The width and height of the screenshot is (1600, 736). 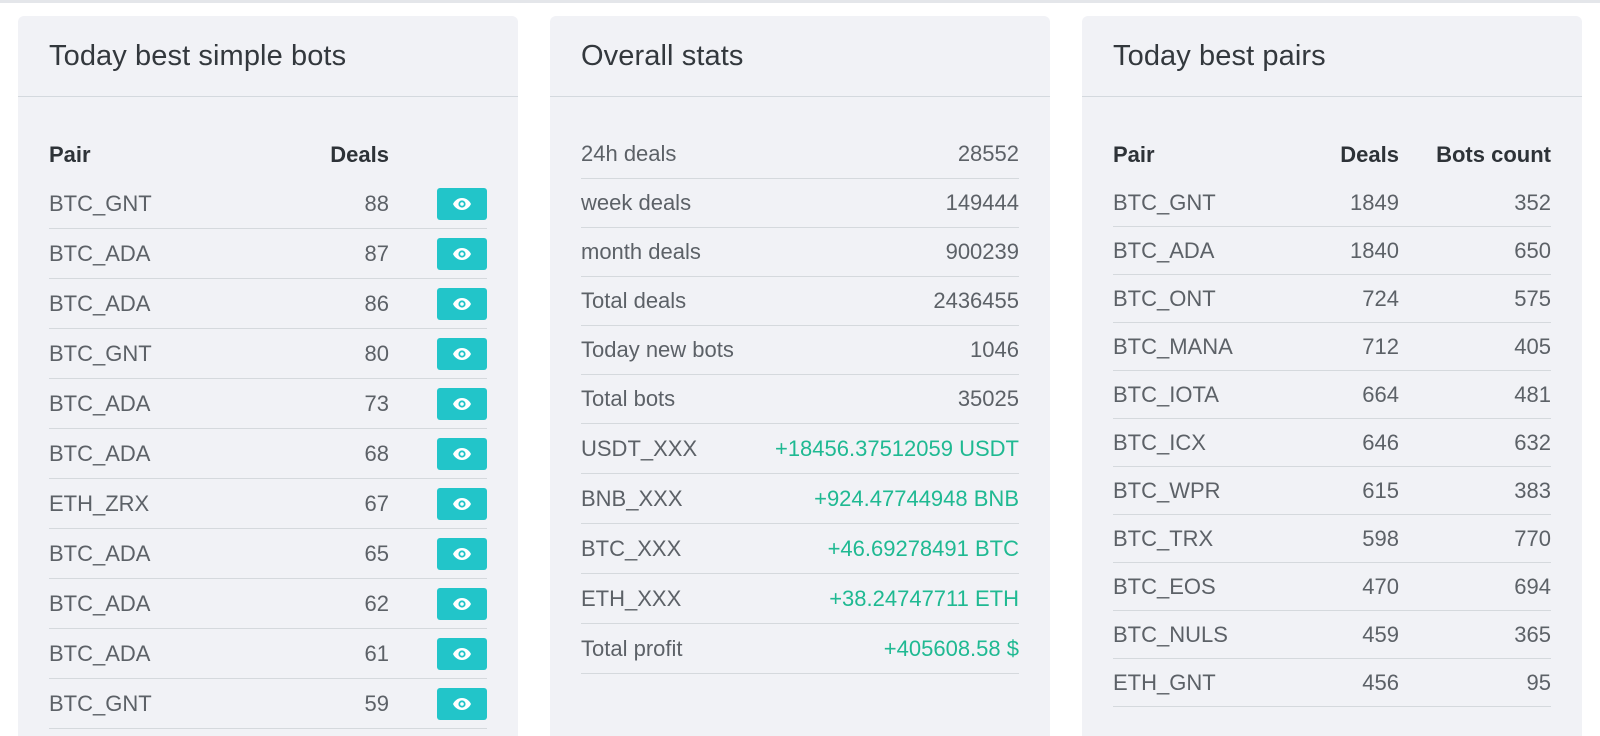 I want to click on overall-stats-title: Overall stats, so click(x=662, y=55).